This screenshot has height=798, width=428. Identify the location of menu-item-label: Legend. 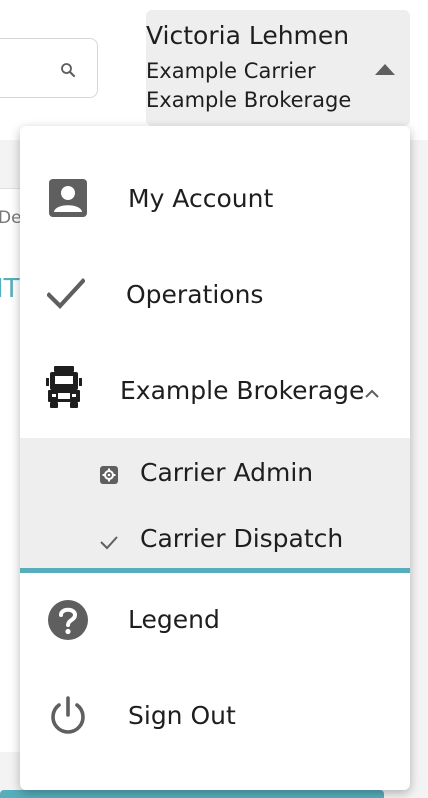
(174, 619).